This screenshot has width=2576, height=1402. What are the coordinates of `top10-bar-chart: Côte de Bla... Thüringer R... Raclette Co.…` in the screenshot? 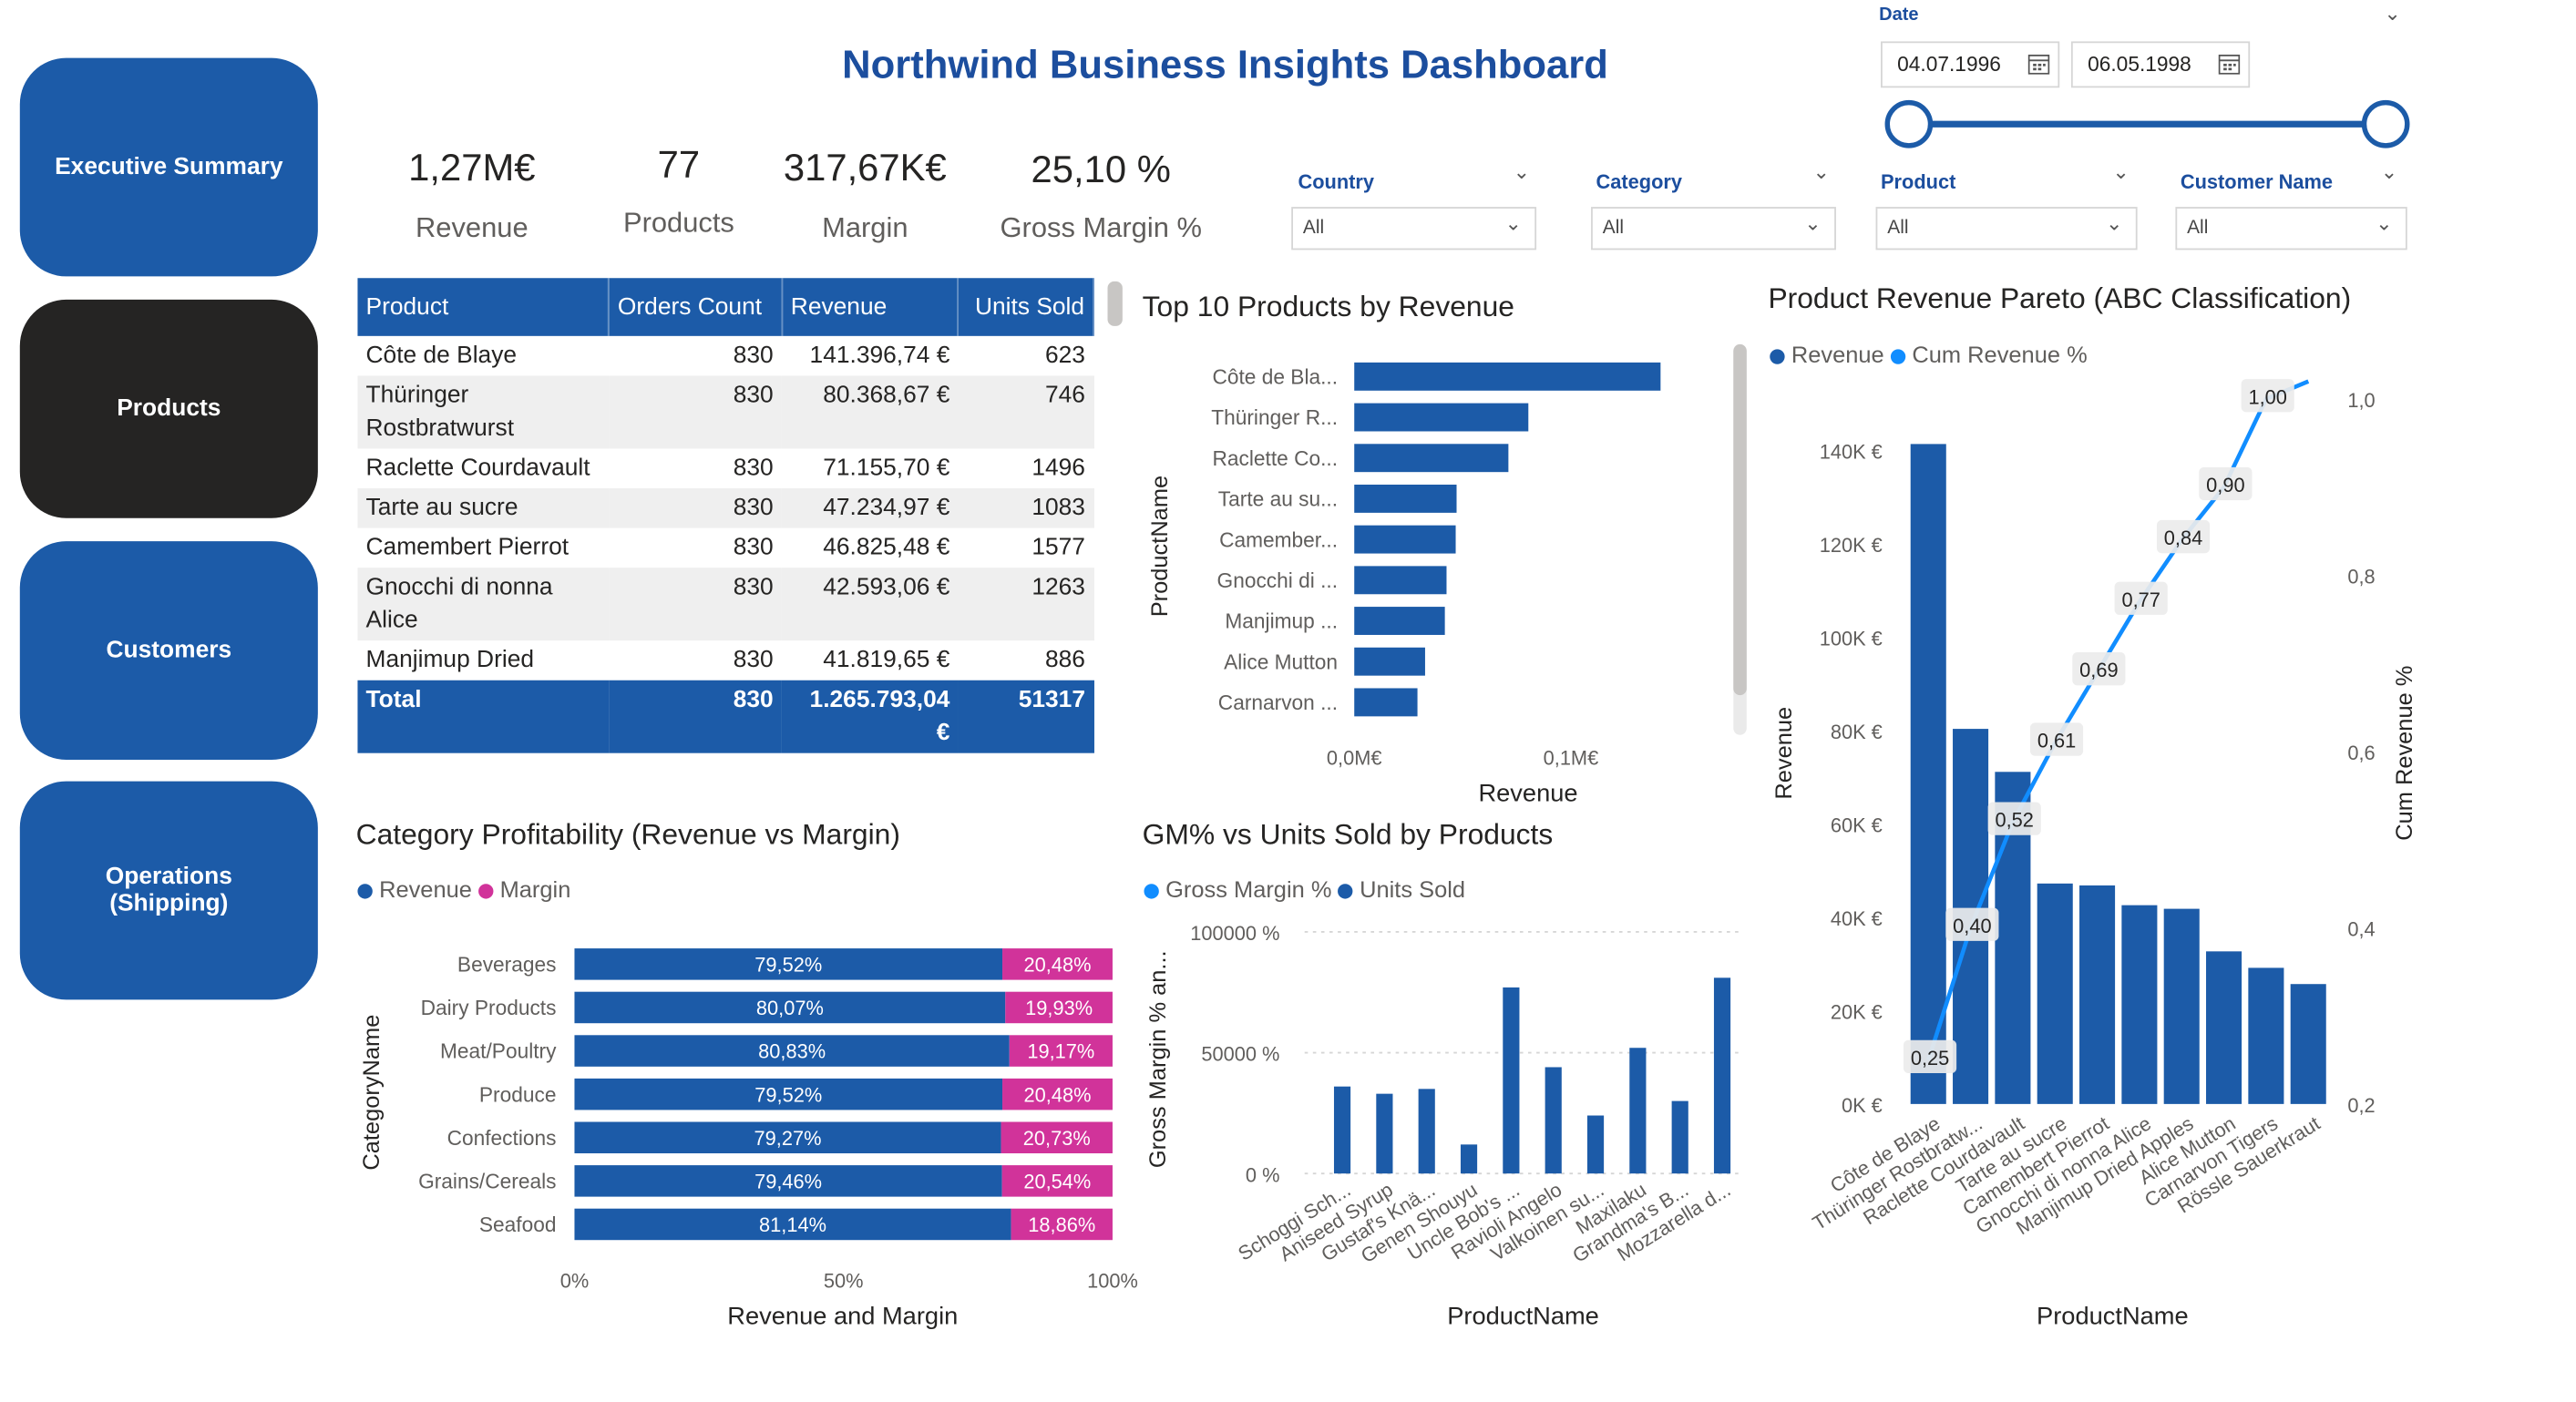 It's located at (1404, 584).